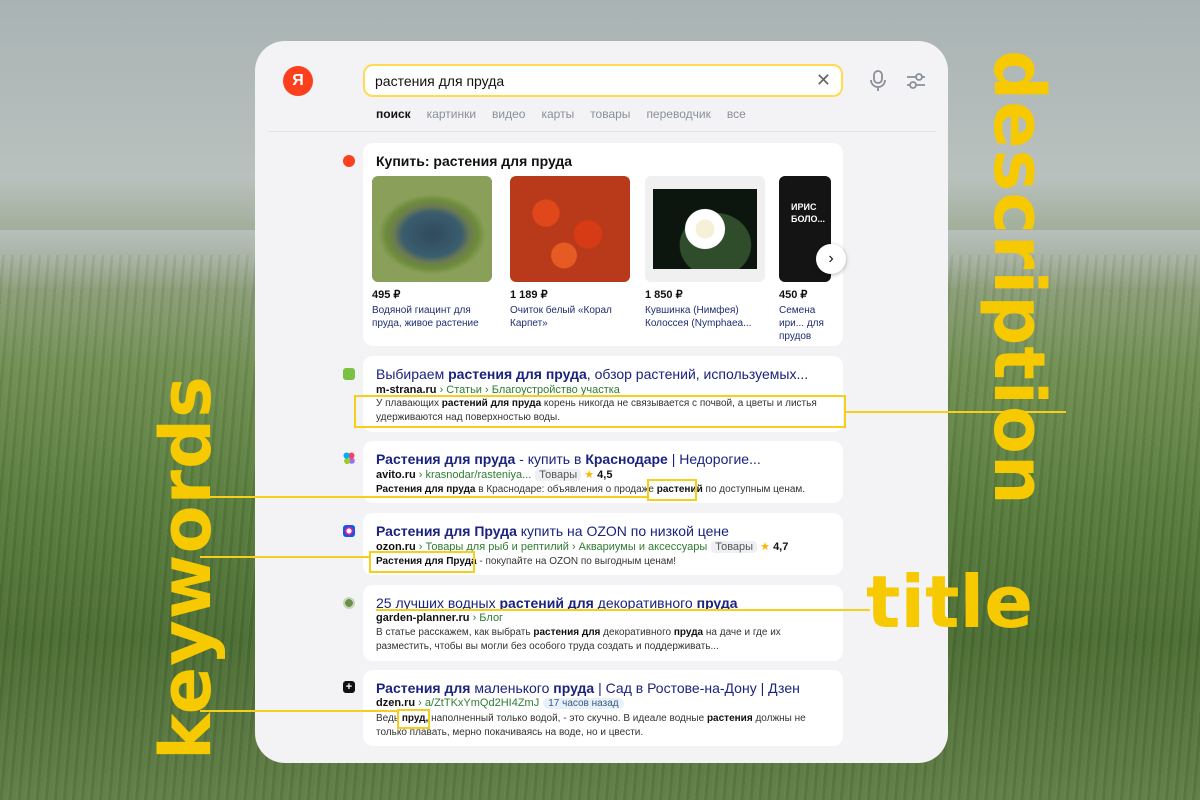 The width and height of the screenshot is (1200, 800). I want to click on carousel-next-button: ›, so click(831, 259).